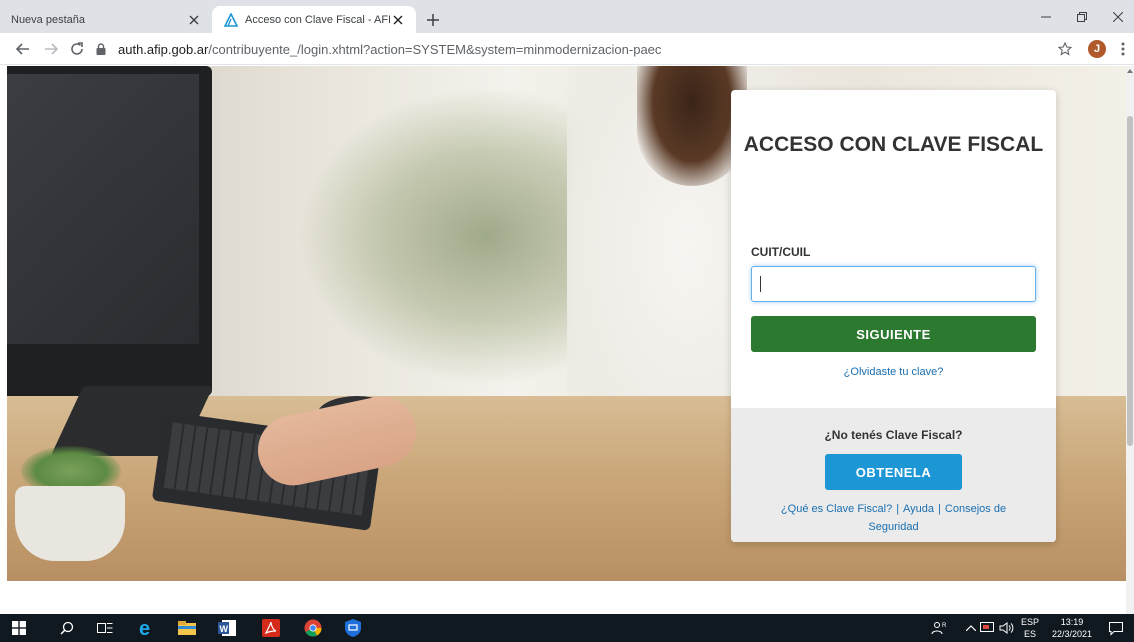  I want to click on what-is-clave-fiscal-link: ¿Qué es Clave Fiscal?, so click(836, 509).